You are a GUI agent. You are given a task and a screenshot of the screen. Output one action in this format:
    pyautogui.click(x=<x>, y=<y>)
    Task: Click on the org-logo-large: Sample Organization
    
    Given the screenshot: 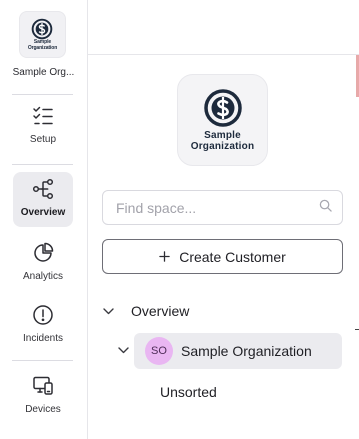 What is the action you would take?
    pyautogui.click(x=222, y=120)
    